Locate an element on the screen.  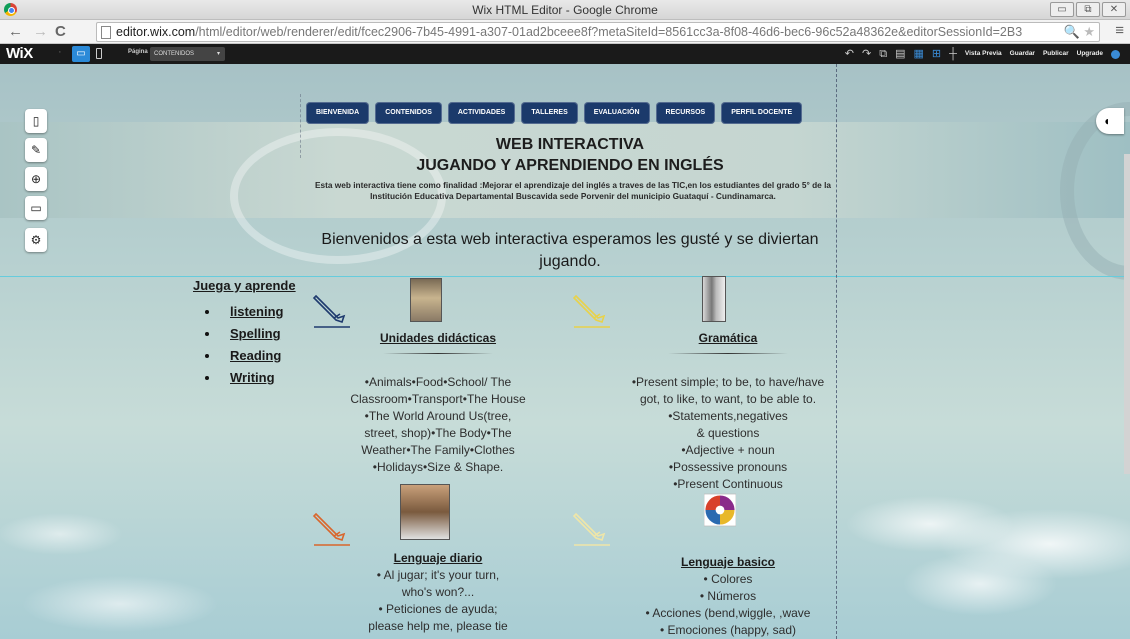
close-icon: ✕ is located at coordinates (1114, 9).